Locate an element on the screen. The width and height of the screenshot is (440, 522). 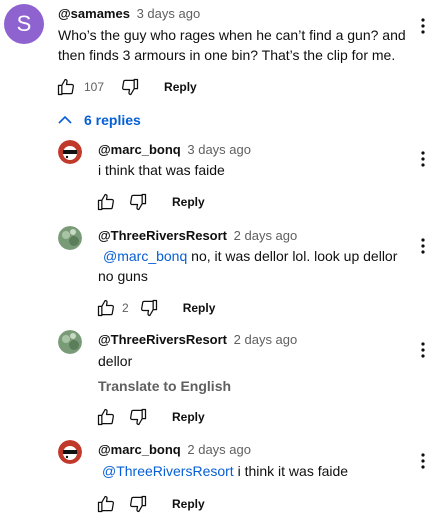
like-count: 107 is located at coordinates (94, 87).